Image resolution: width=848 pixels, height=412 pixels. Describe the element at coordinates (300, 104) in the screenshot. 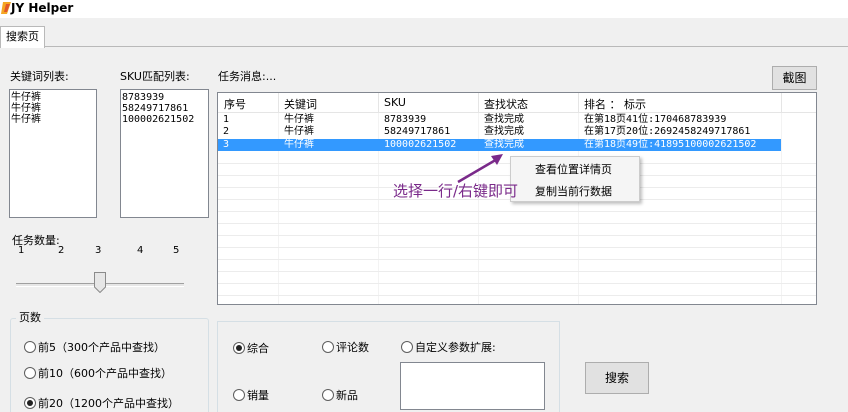

I see `column-header-keyword: 关键词` at that location.